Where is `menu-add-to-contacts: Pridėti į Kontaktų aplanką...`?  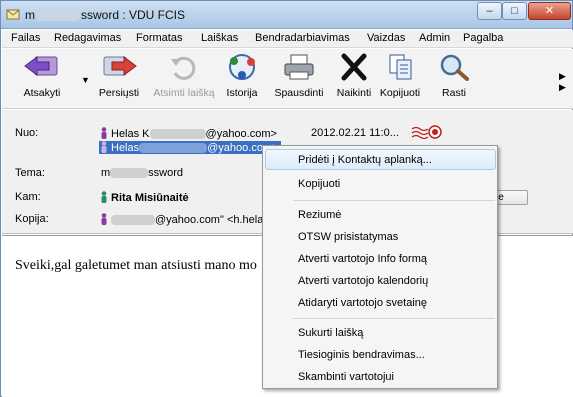 menu-add-to-contacts: Pridėti į Kontaktų aplanką... is located at coordinates (365, 160).